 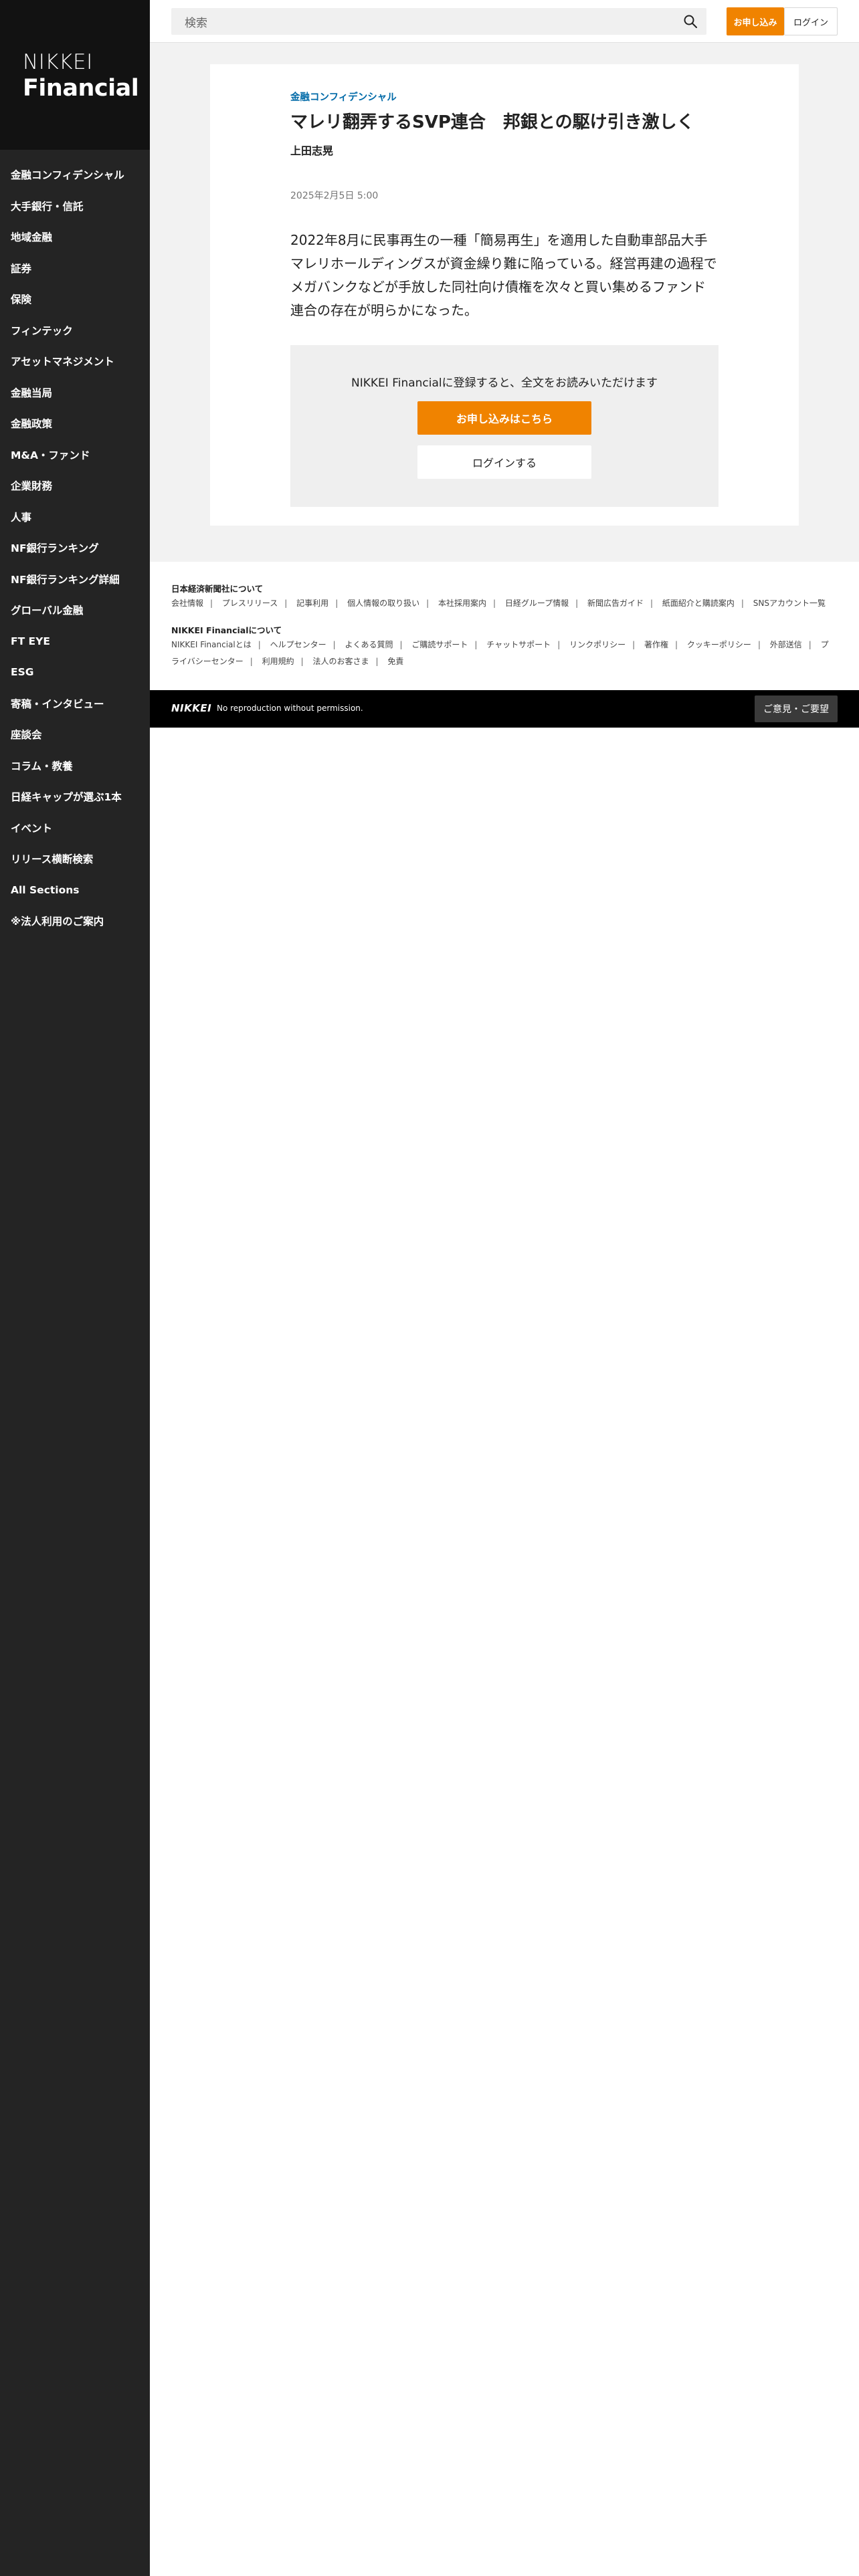 What do you see at coordinates (75, 797) in the screenshot?
I see `sidebar-item-cap-picks: 日経キャップが選ぶ1本` at bounding box center [75, 797].